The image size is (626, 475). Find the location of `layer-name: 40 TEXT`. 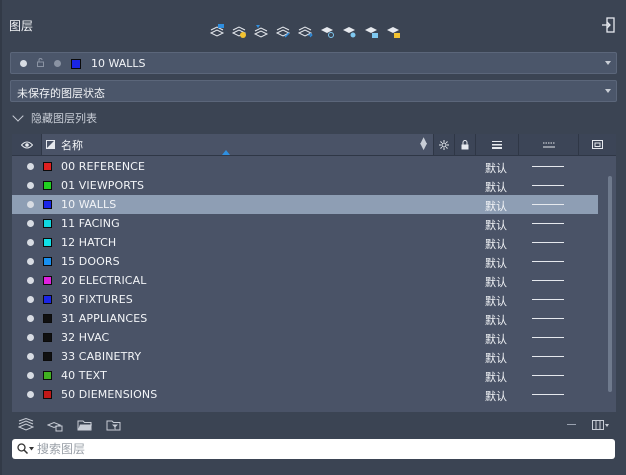

layer-name: 40 TEXT is located at coordinates (84, 375).